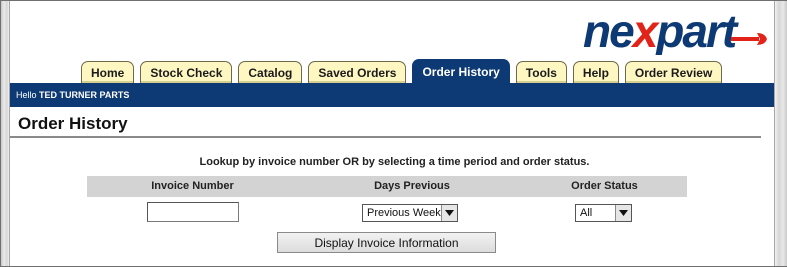 The width and height of the screenshot is (787, 267). What do you see at coordinates (673, 72) in the screenshot?
I see `tab-order-review: Order Review` at bounding box center [673, 72].